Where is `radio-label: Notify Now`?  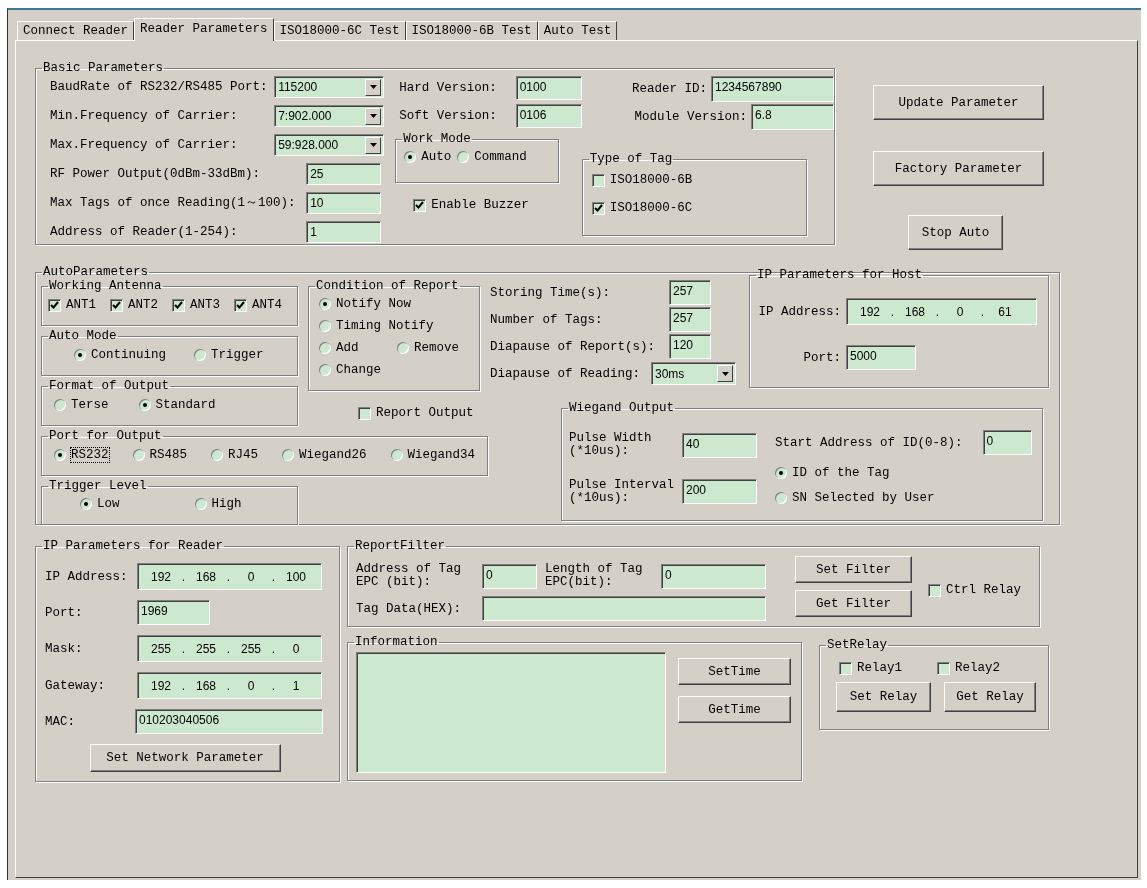
radio-label: Notify Now is located at coordinates (373, 304).